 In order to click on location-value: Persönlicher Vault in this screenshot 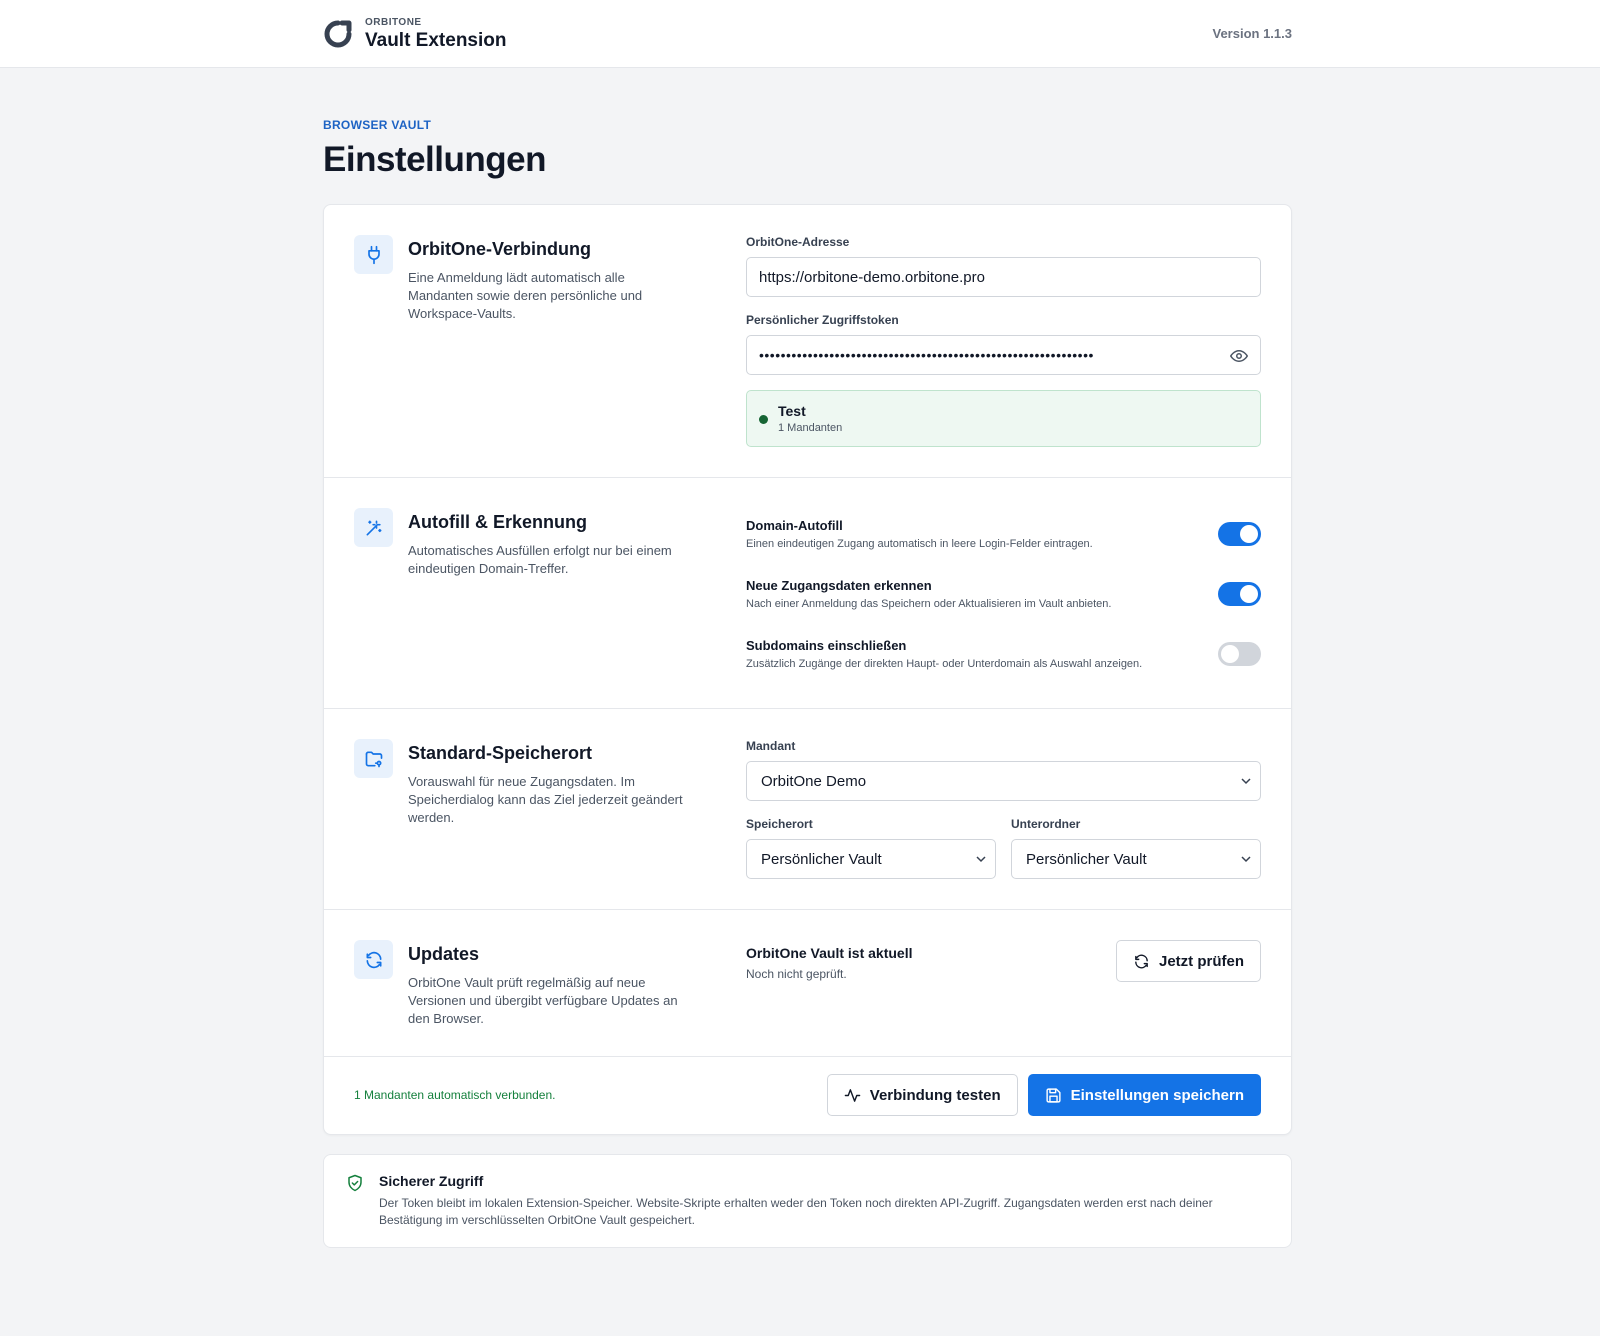, I will do `click(821, 859)`.